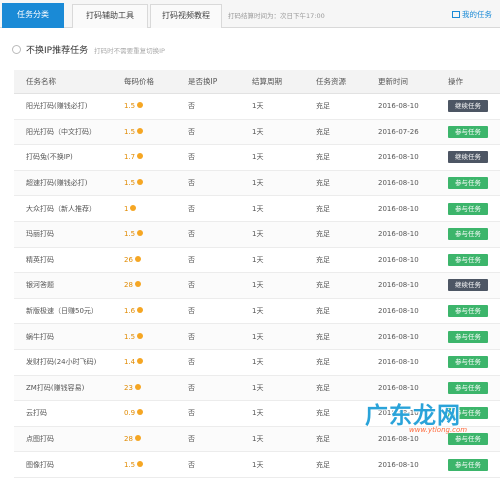 Image resolution: width=500 pixels, height=478 pixels. What do you see at coordinates (456, 14) in the screenshot?
I see `task-list-icon` at bounding box center [456, 14].